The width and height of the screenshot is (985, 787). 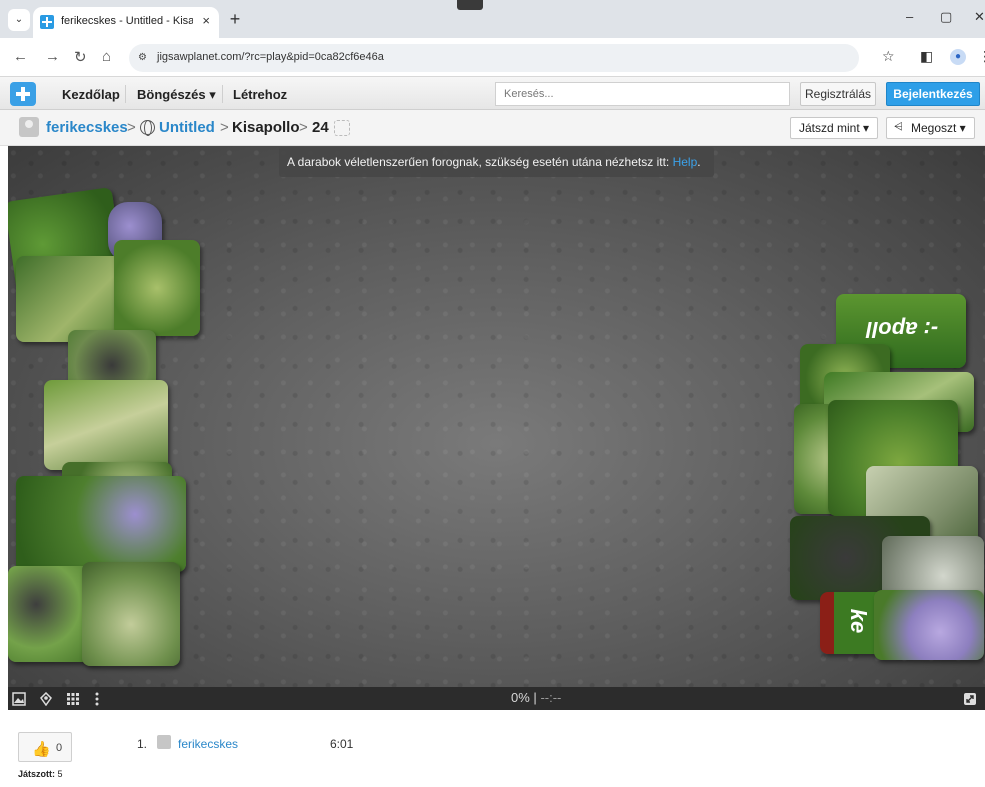 What do you see at coordinates (59, 748) in the screenshot?
I see `like-count: 0` at bounding box center [59, 748].